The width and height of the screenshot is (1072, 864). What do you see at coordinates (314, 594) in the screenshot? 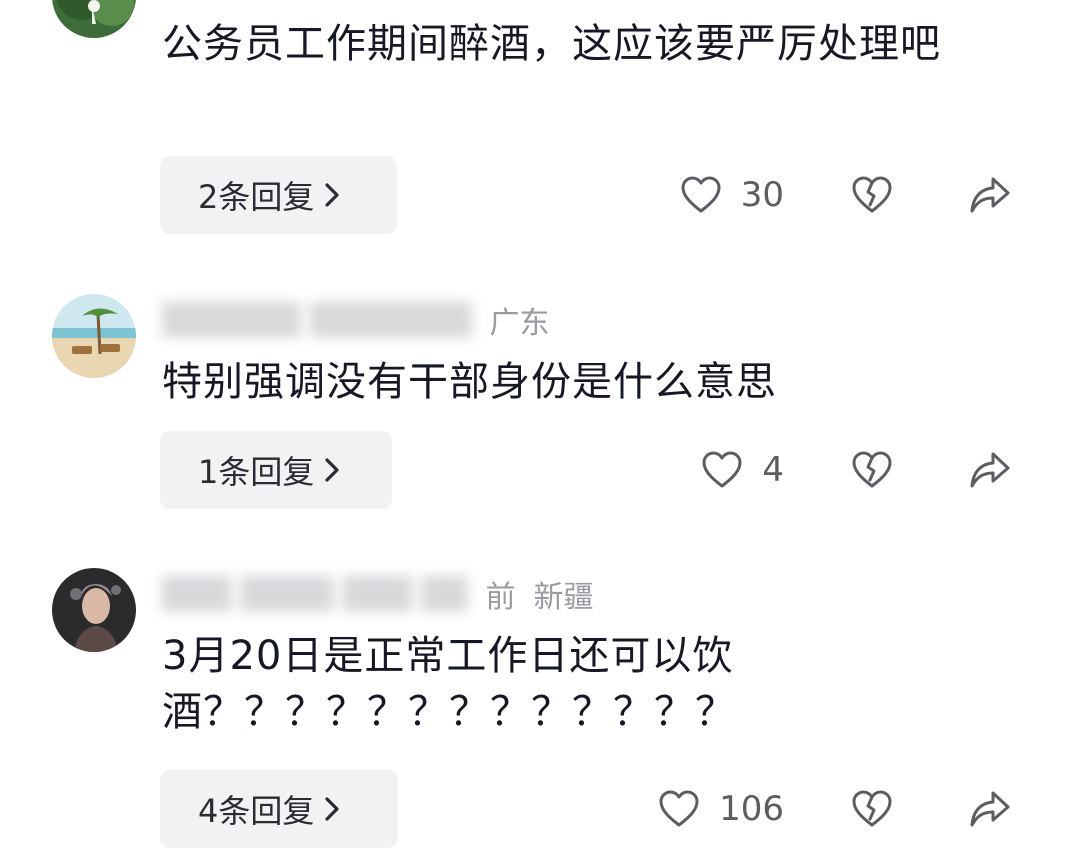
I see `author-name-blurred: ███ ████ ███ ██` at bounding box center [314, 594].